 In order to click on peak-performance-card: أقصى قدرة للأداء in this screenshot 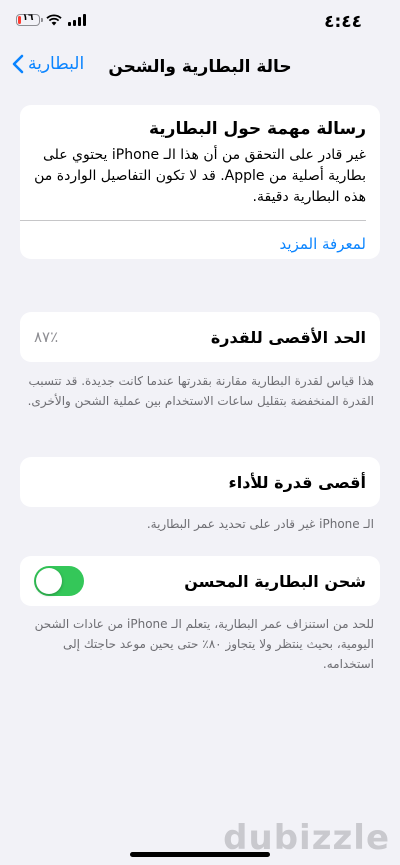, I will do `click(200, 482)`.